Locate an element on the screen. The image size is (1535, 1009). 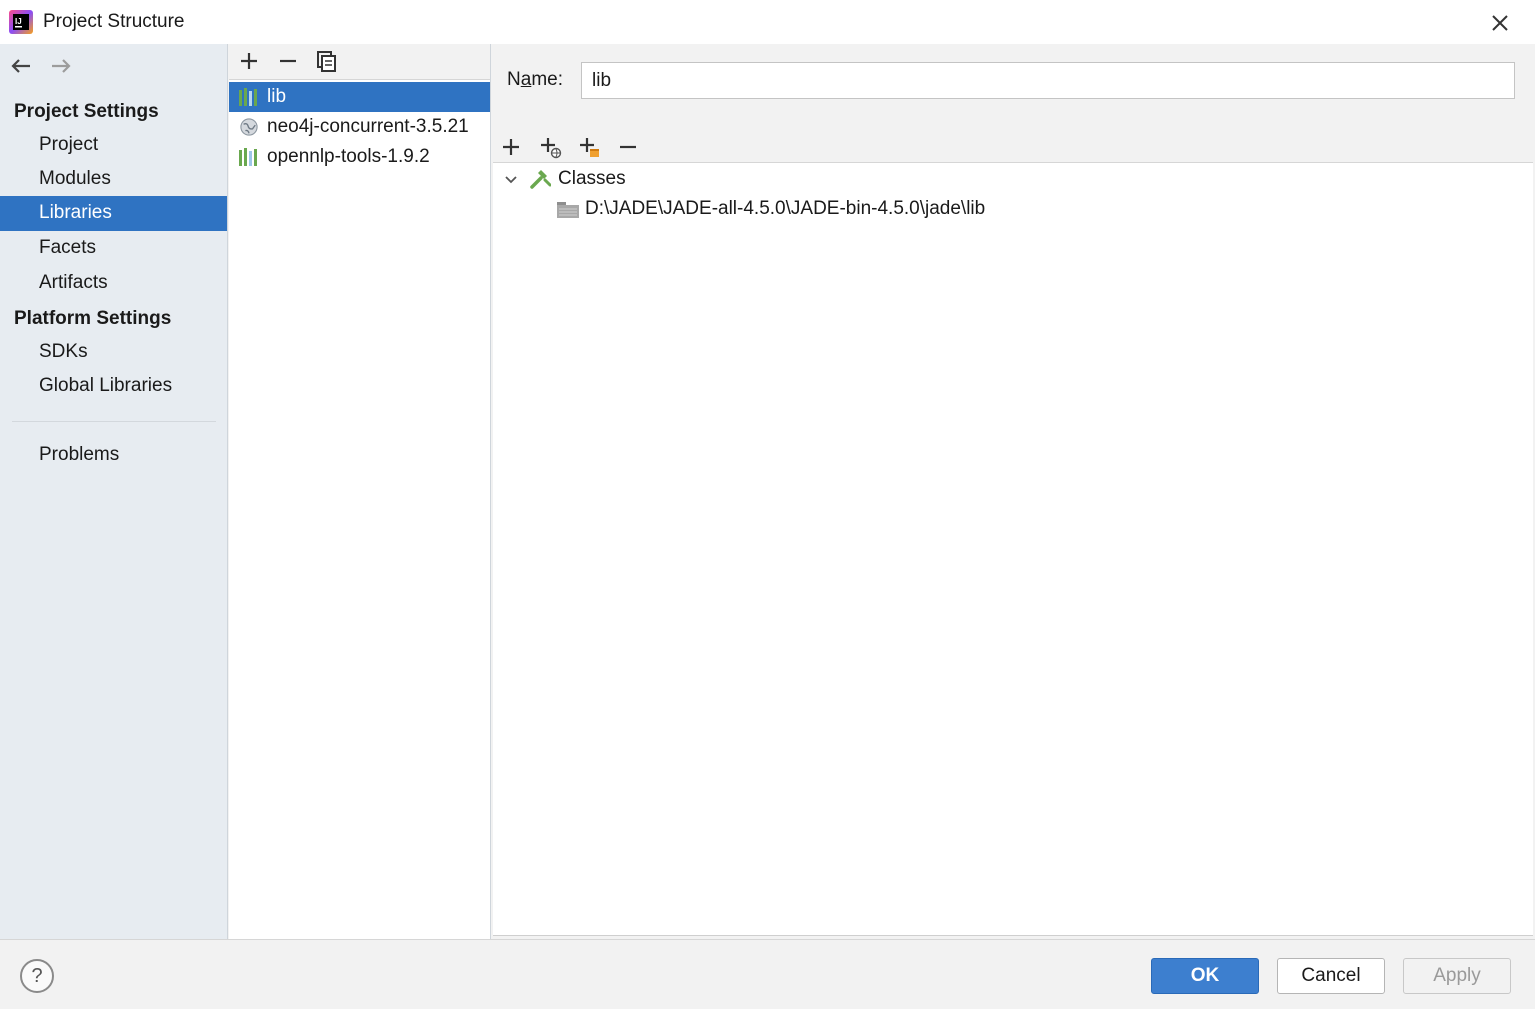
svg-text: IJ is located at coordinates (18, 21).